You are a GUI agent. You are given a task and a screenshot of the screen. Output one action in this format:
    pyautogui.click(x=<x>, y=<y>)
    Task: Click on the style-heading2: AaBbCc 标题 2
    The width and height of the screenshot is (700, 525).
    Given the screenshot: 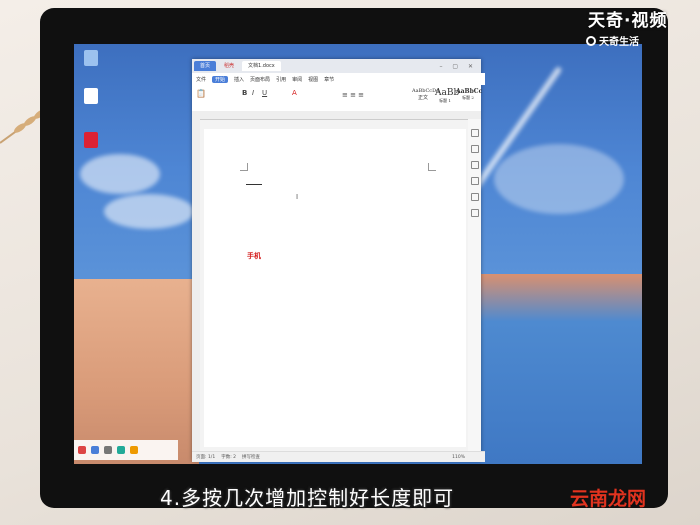 What is the action you would take?
    pyautogui.click(x=469, y=97)
    